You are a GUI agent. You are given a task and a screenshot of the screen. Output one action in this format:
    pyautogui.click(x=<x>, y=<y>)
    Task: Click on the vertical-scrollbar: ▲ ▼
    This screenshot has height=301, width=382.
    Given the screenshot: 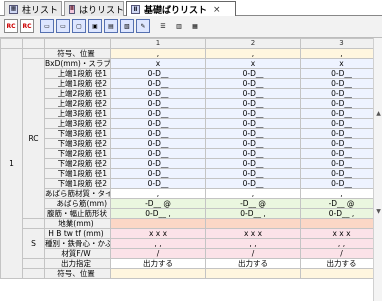 What is the action you would take?
    pyautogui.click(x=377, y=169)
    